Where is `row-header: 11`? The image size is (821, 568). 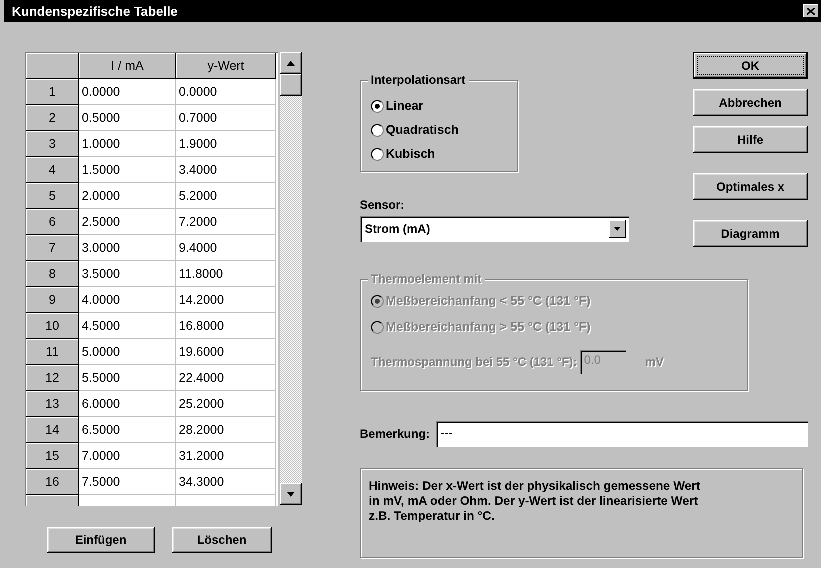 row-header: 11 is located at coordinates (52, 352).